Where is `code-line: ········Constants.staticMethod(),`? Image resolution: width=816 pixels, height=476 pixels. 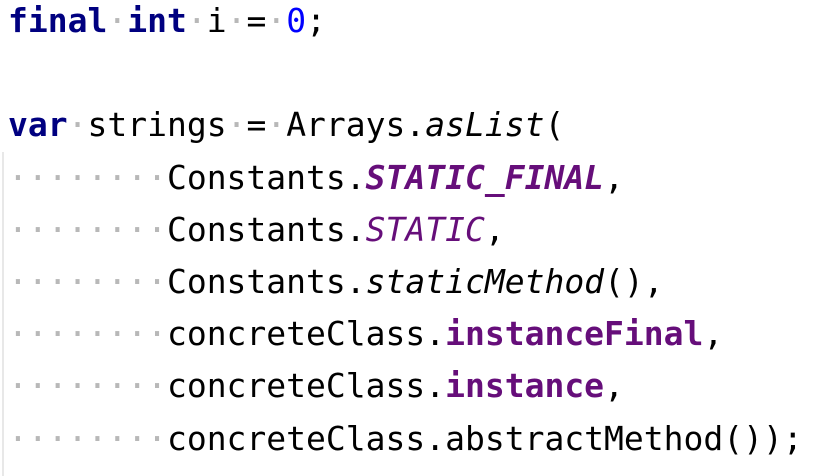
code-line: ········Constants.staticMethod(), is located at coordinates (405, 282).